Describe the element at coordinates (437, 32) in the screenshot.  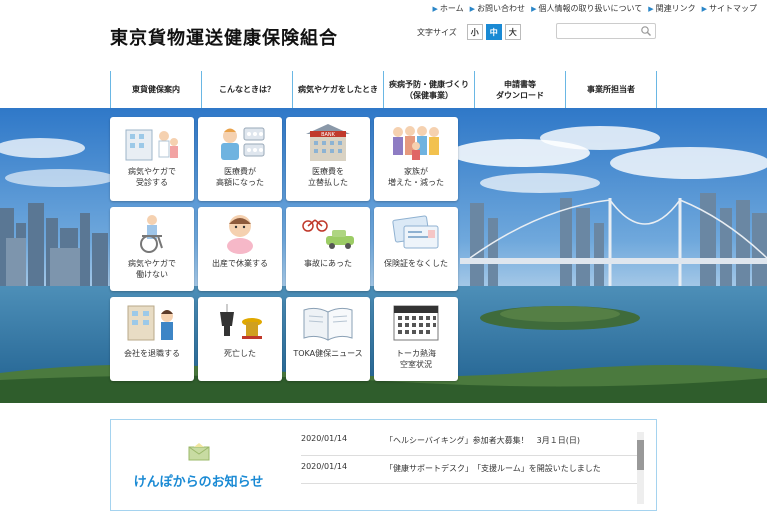
I see `font-size-label: 文字サイズ` at that location.